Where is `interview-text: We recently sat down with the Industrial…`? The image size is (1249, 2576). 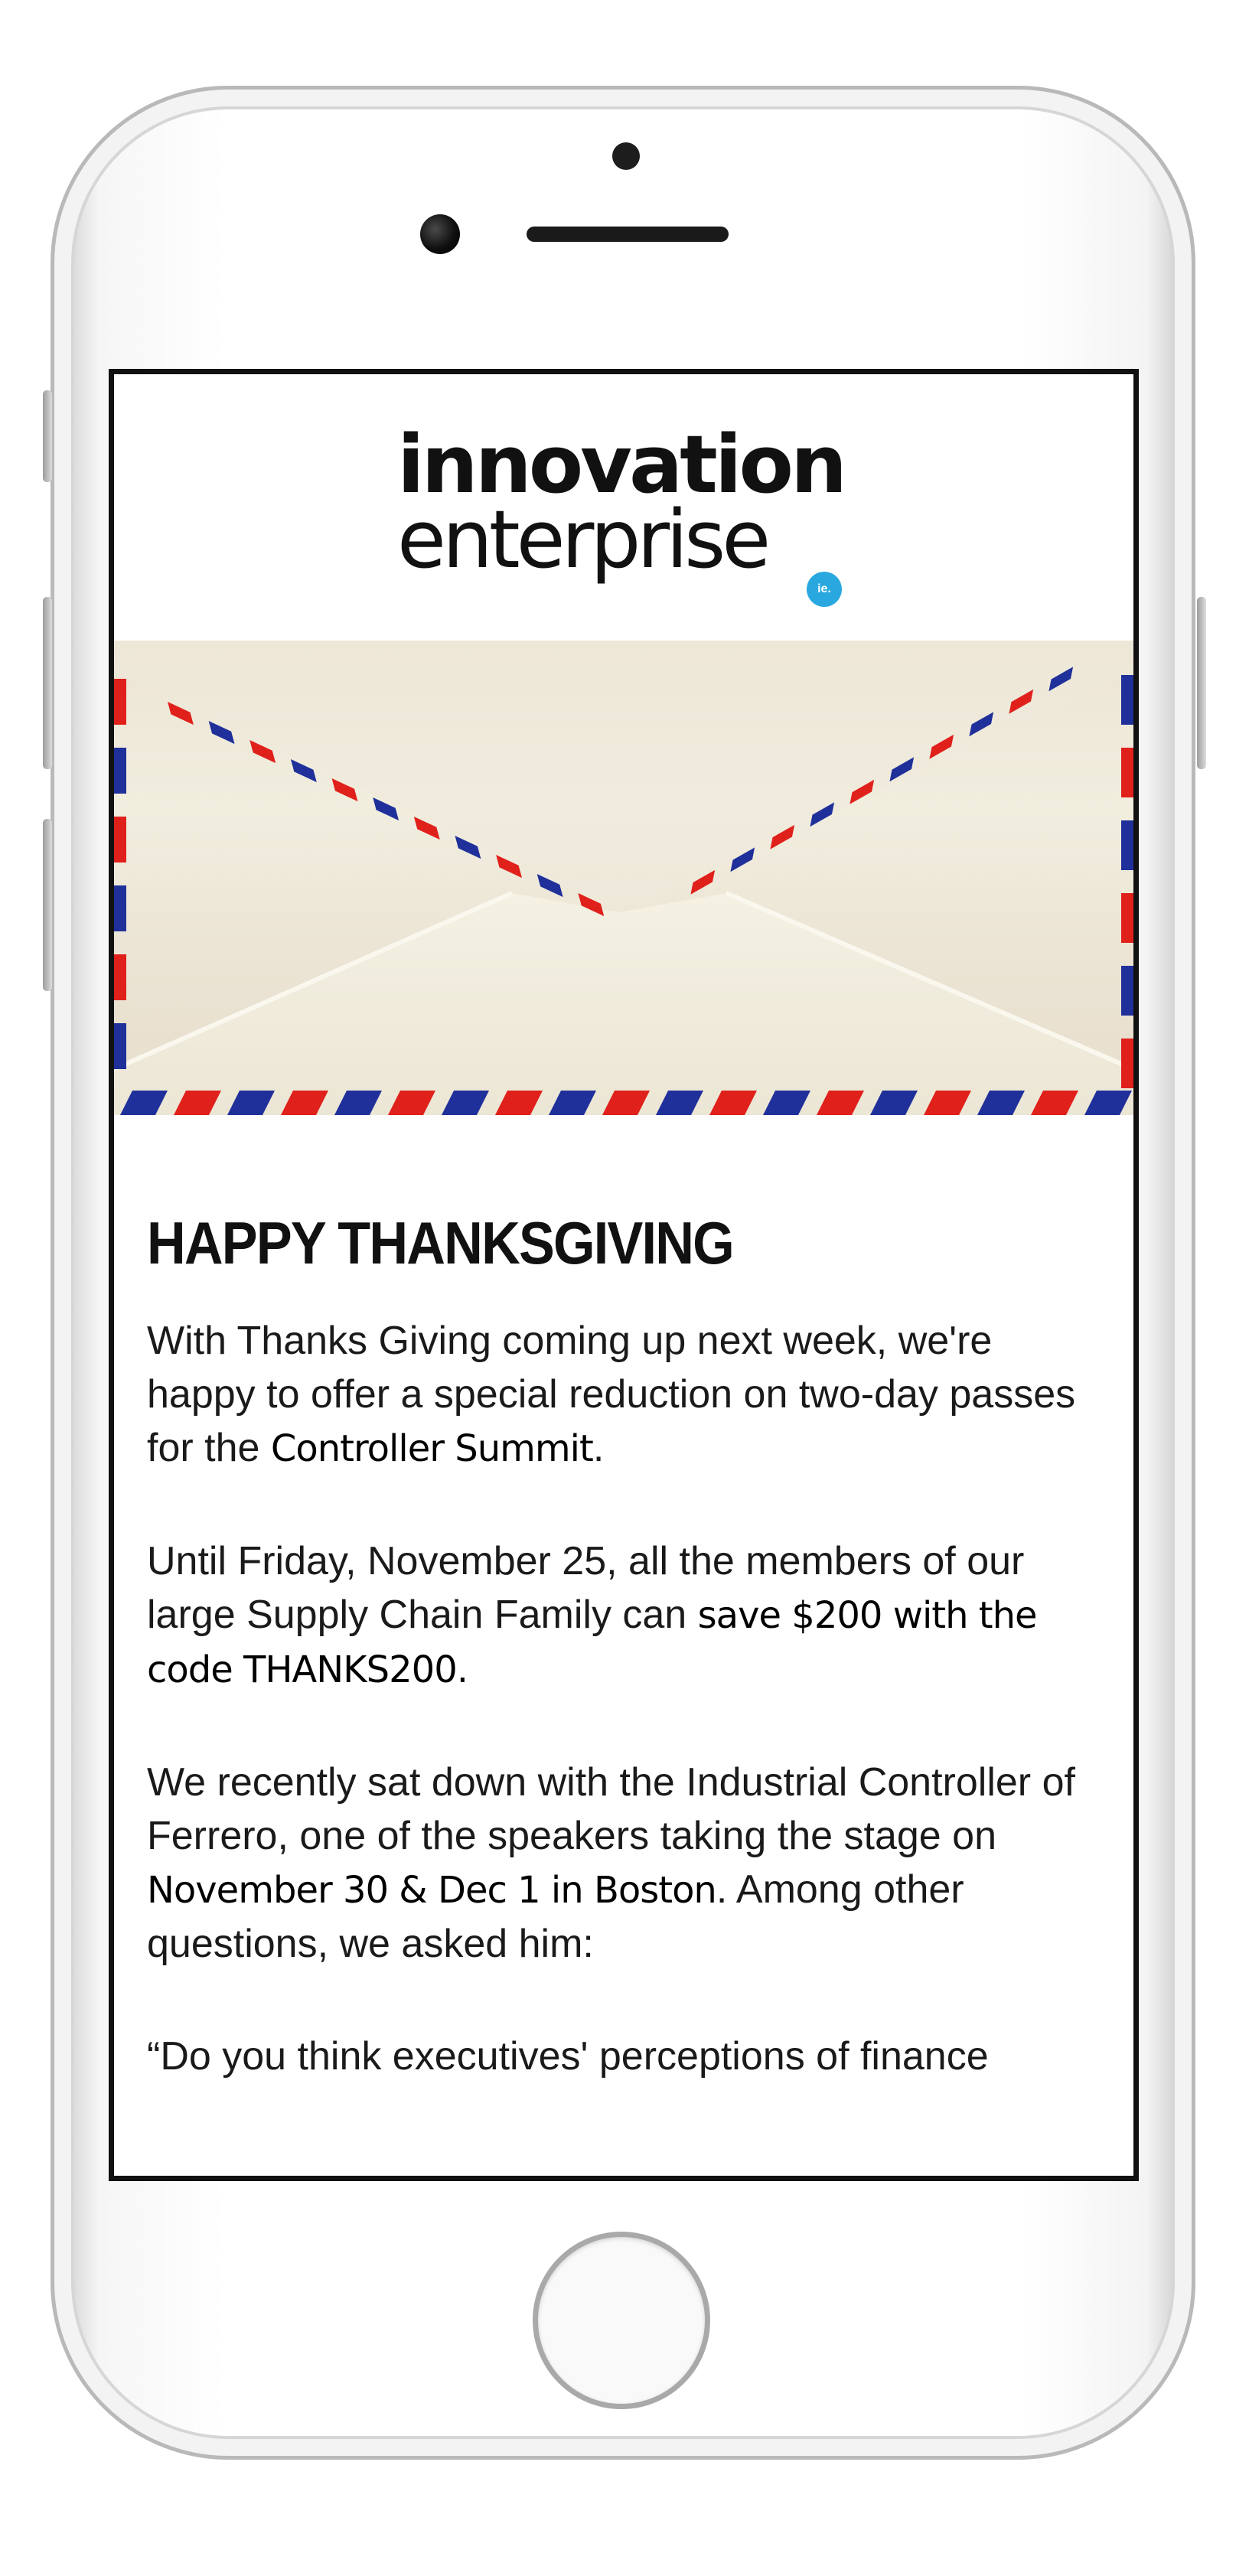
interview-text: We recently sat down with the Industrial… is located at coordinates (611, 1809).